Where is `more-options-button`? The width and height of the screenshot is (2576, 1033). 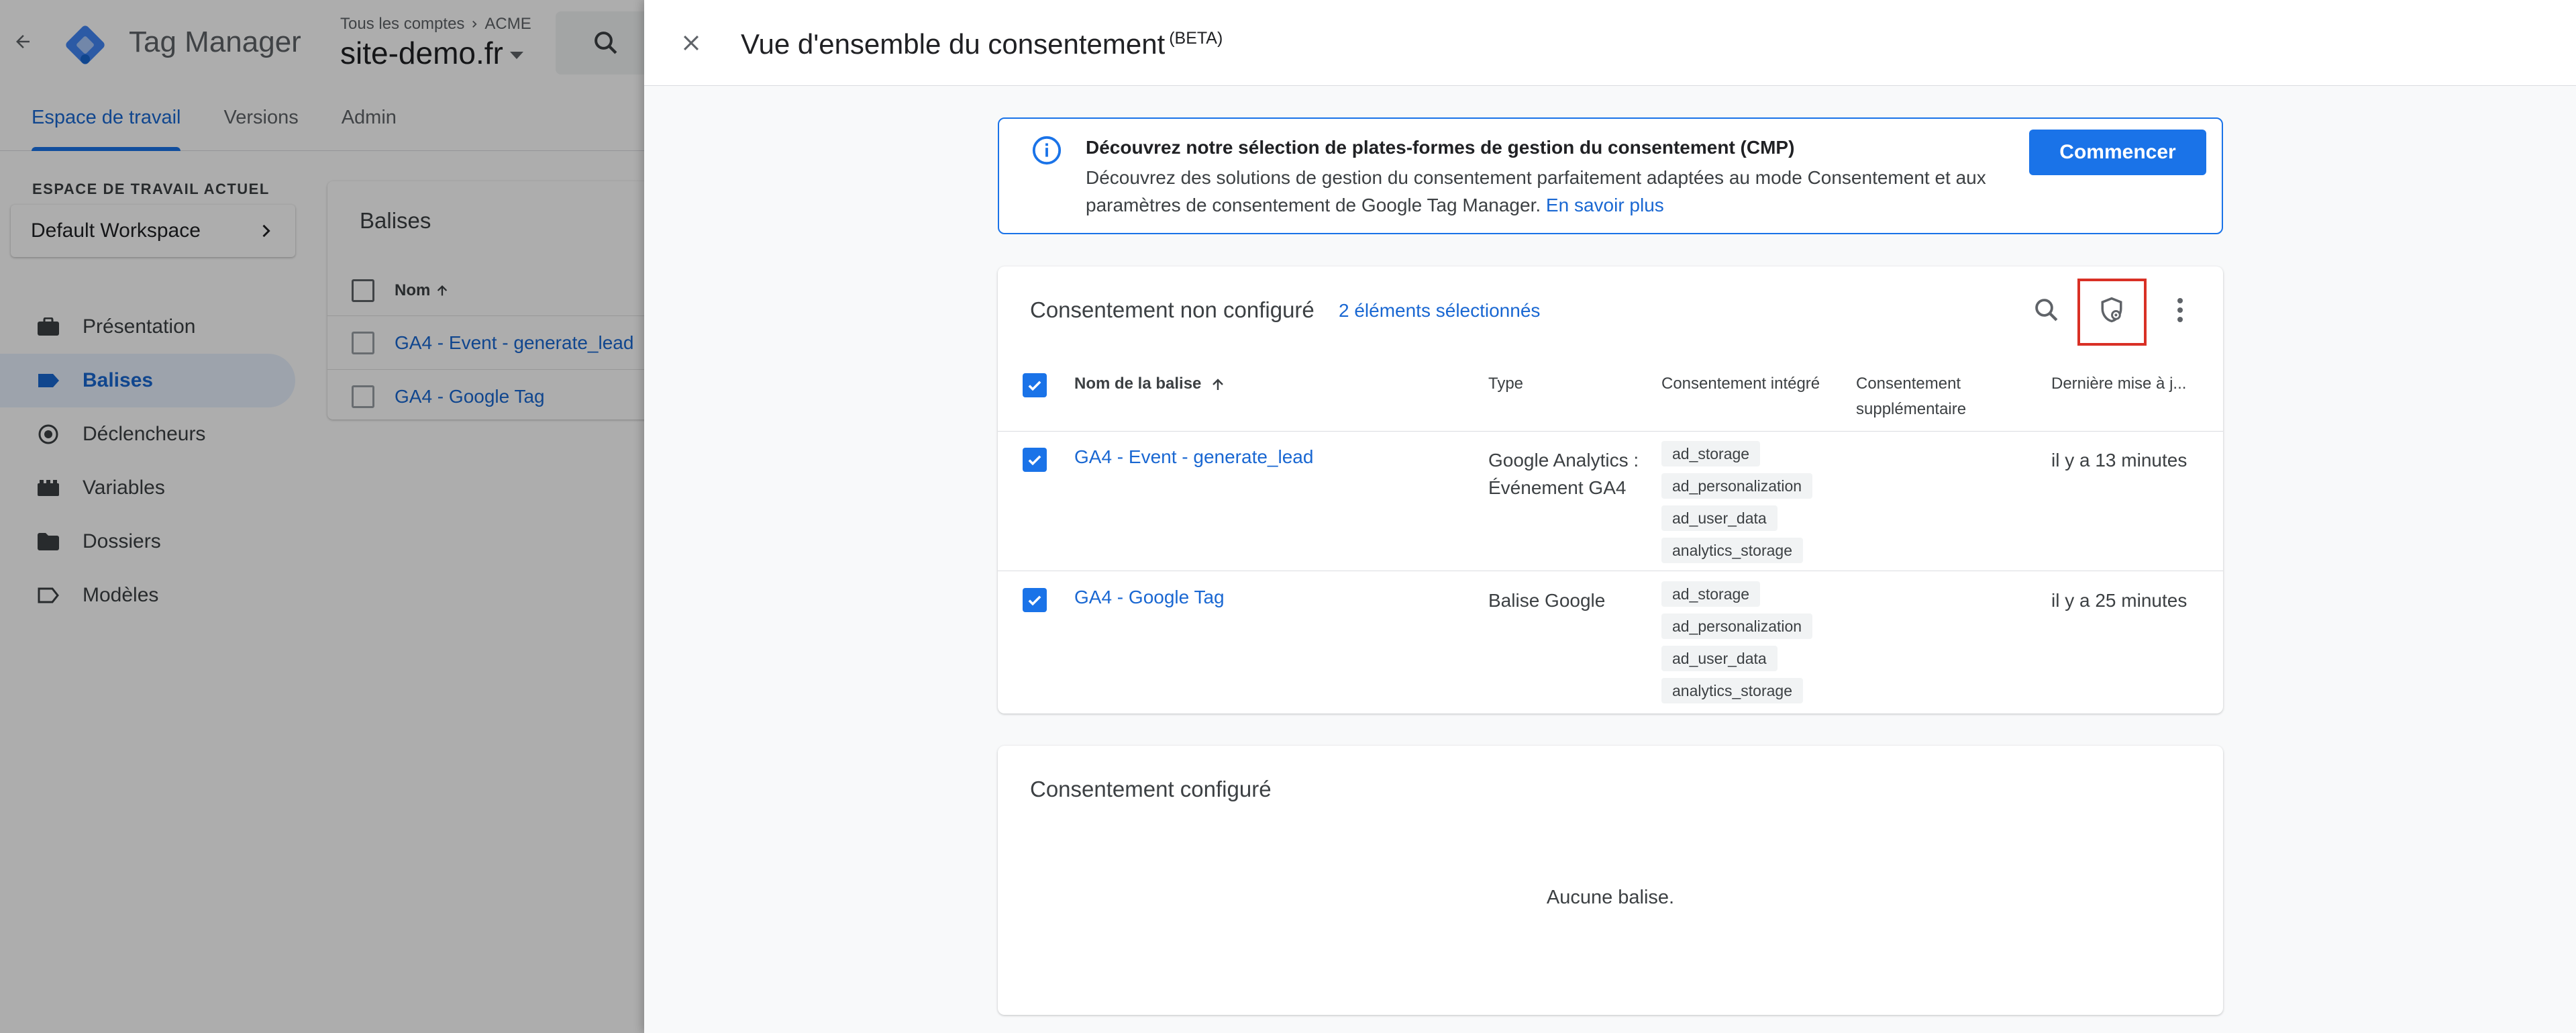
more-options-button is located at coordinates (2180, 311).